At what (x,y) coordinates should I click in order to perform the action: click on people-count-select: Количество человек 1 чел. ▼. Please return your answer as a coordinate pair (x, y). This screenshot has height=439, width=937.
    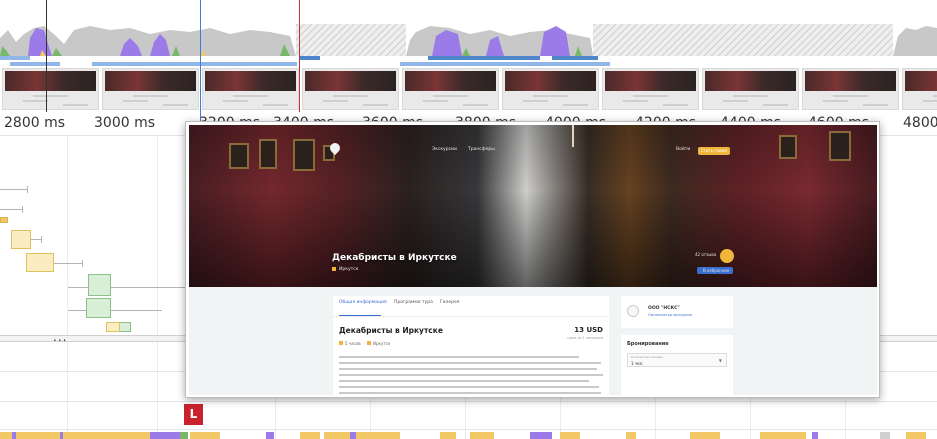
    Looking at the image, I should click on (677, 360).